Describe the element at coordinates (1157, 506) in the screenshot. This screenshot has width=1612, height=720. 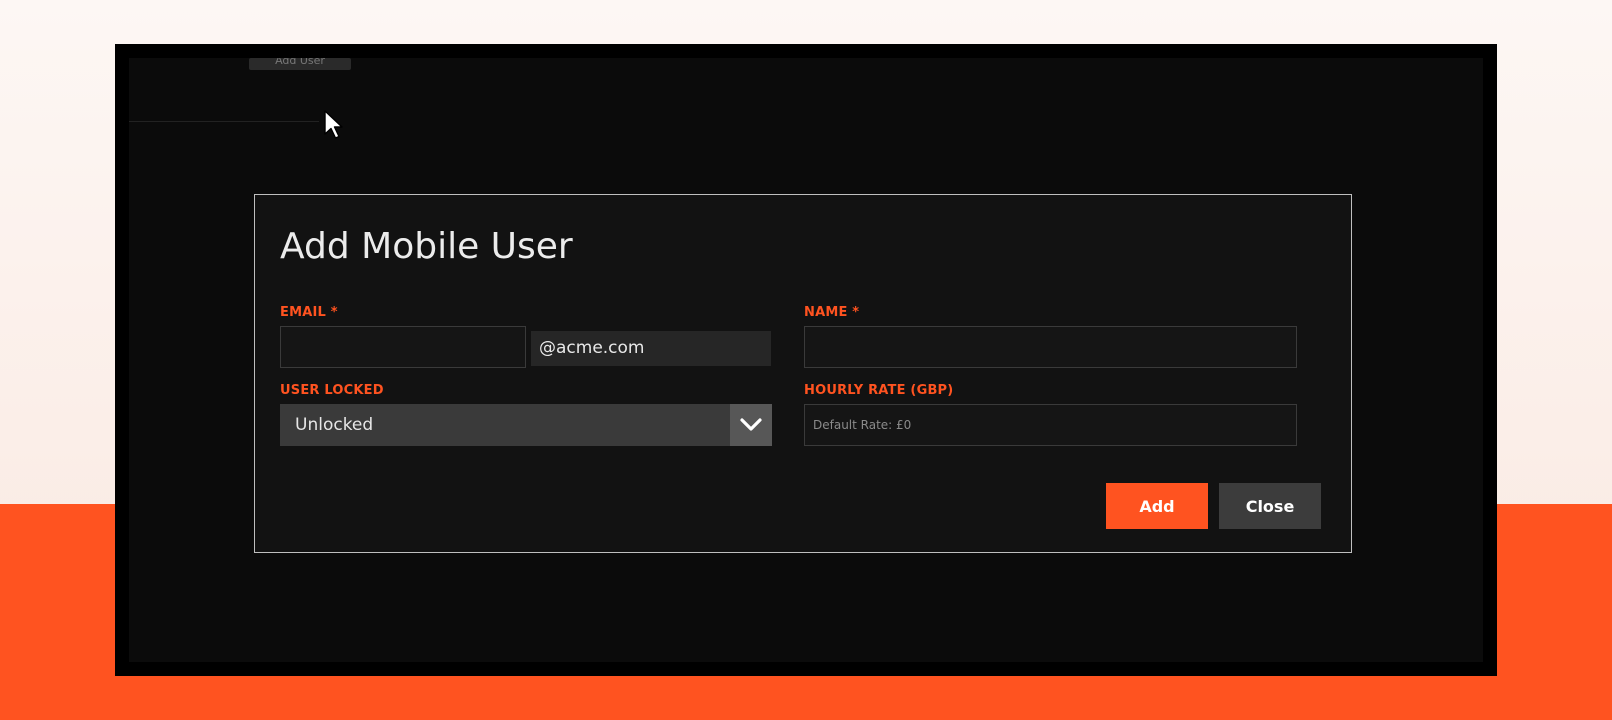
I see `add-button: Add` at that location.